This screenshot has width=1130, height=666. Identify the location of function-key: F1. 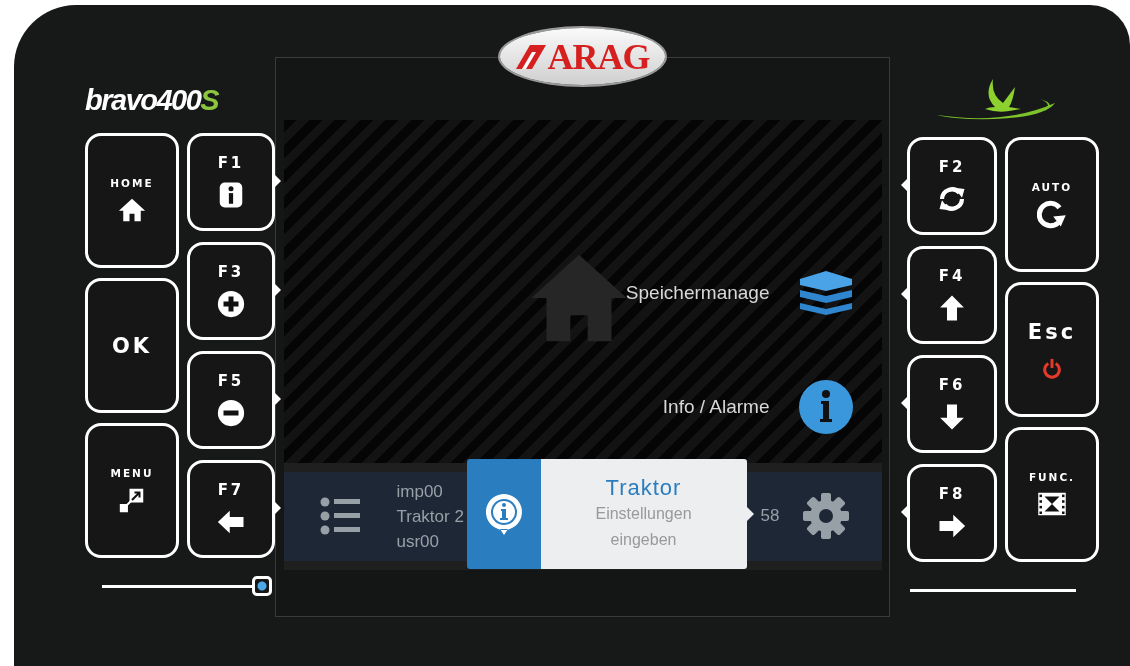
(230, 182).